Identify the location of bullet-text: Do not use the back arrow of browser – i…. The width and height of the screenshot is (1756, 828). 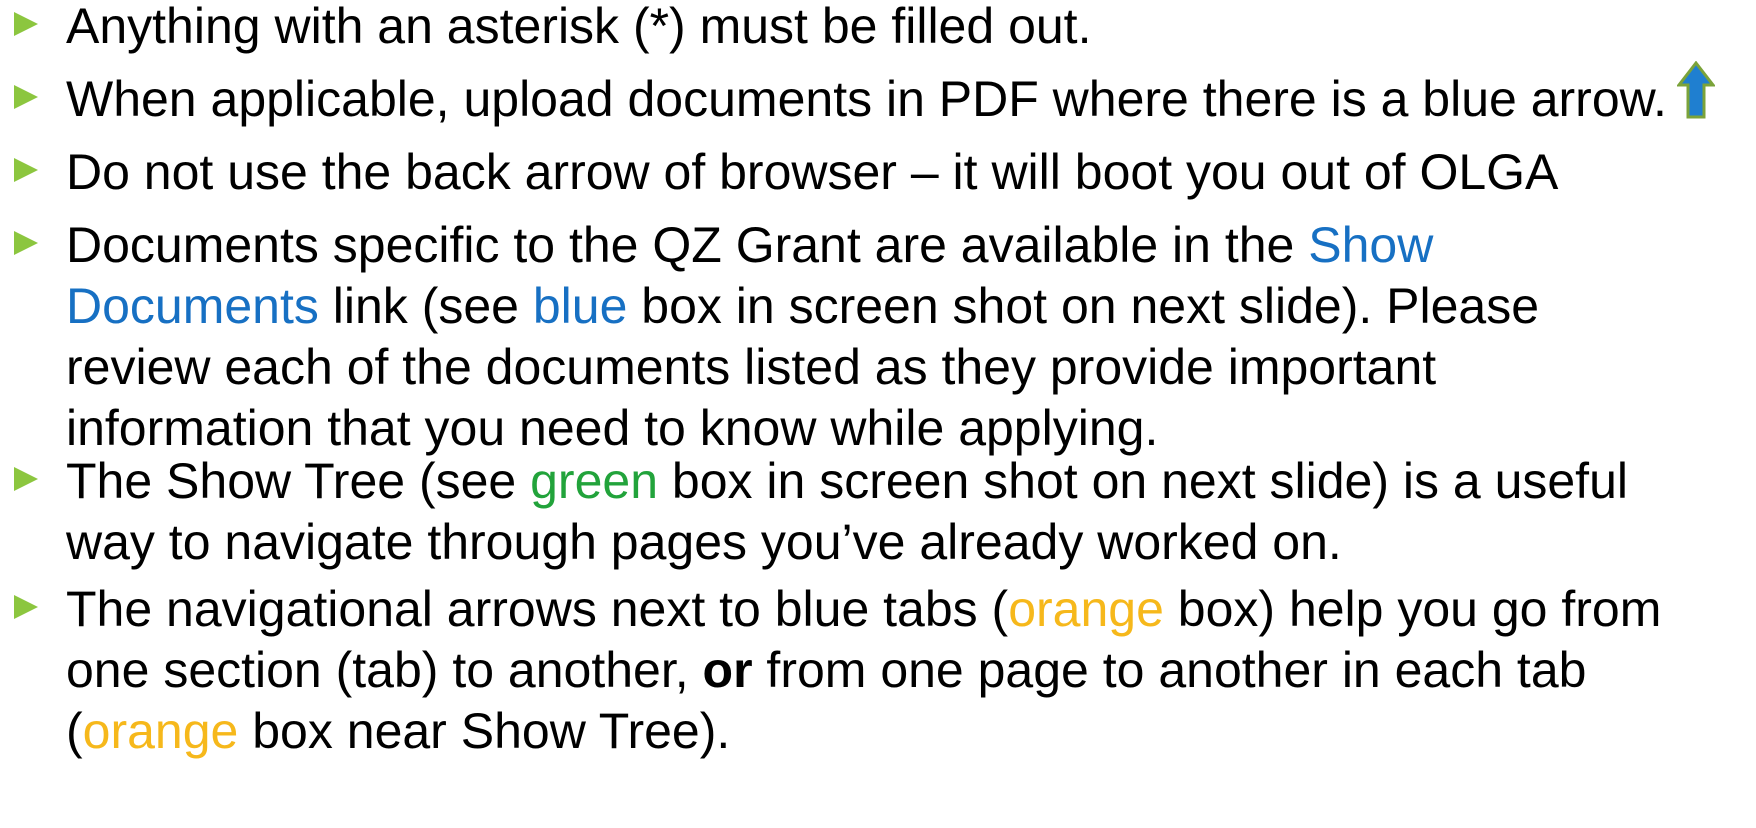
(812, 172).